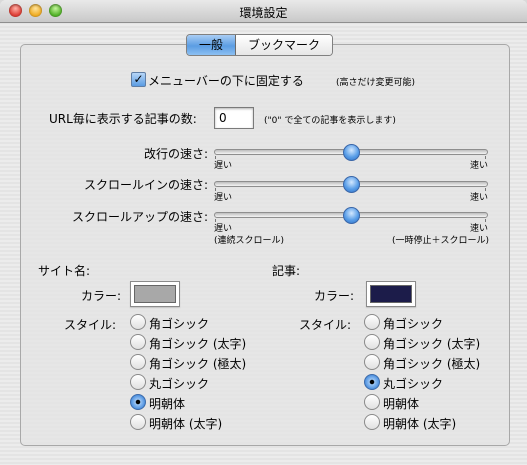 The width and height of the screenshot is (527, 465). What do you see at coordinates (179, 323) in the screenshot?
I see `site-style-option-label: 角ゴシック` at bounding box center [179, 323].